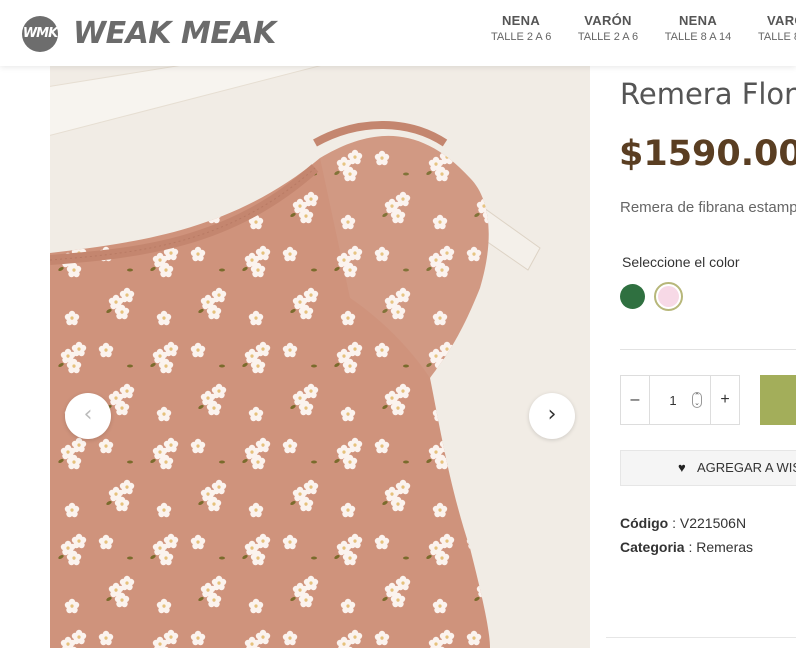 The height and width of the screenshot is (648, 796). I want to click on spinner-icon: ⌃ ⌄, so click(697, 400).